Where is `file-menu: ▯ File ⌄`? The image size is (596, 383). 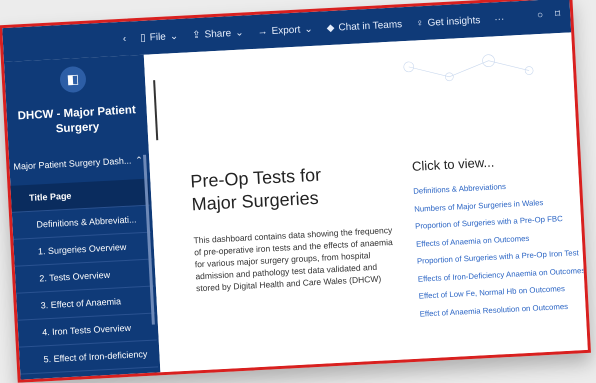 file-menu: ▯ File ⌄ is located at coordinates (159, 36).